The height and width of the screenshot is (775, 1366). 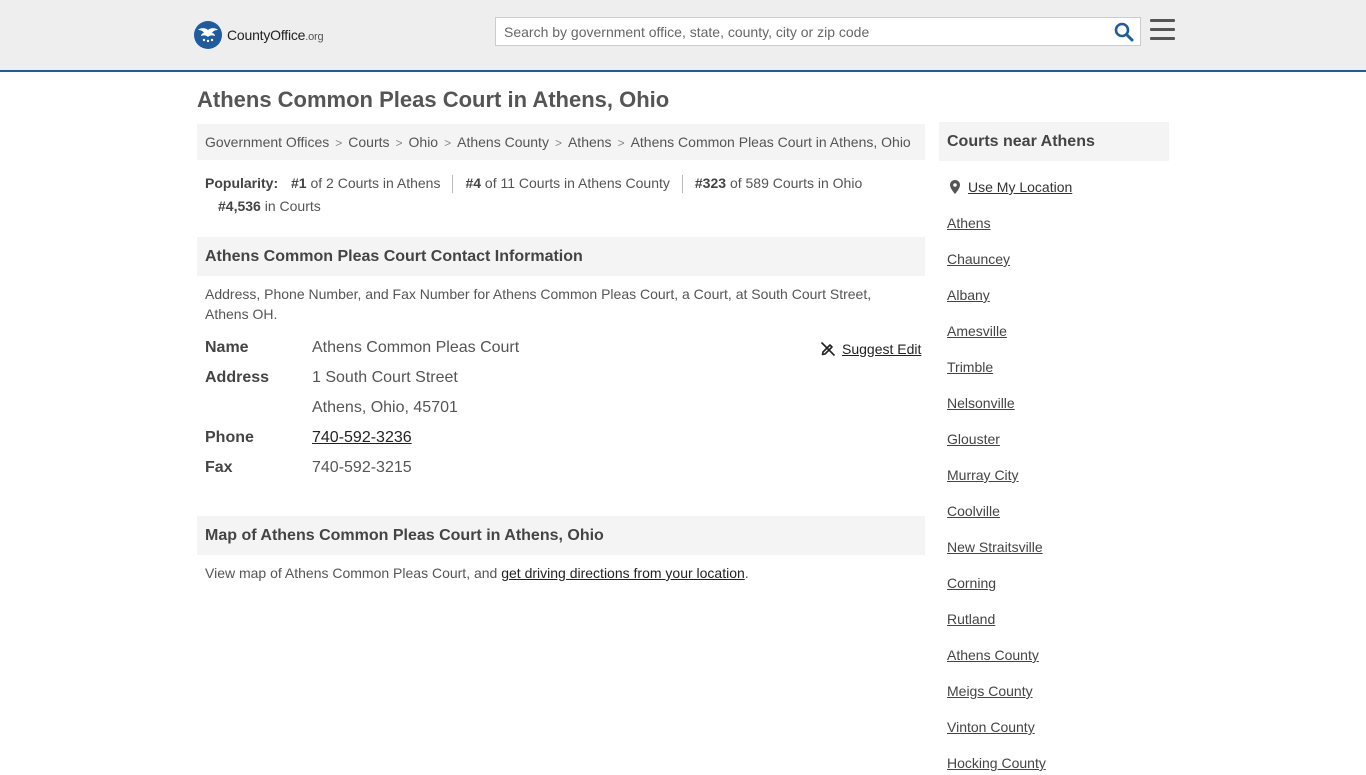 I want to click on breadcrumb-item-ohio: Ohio, so click(x=424, y=142).